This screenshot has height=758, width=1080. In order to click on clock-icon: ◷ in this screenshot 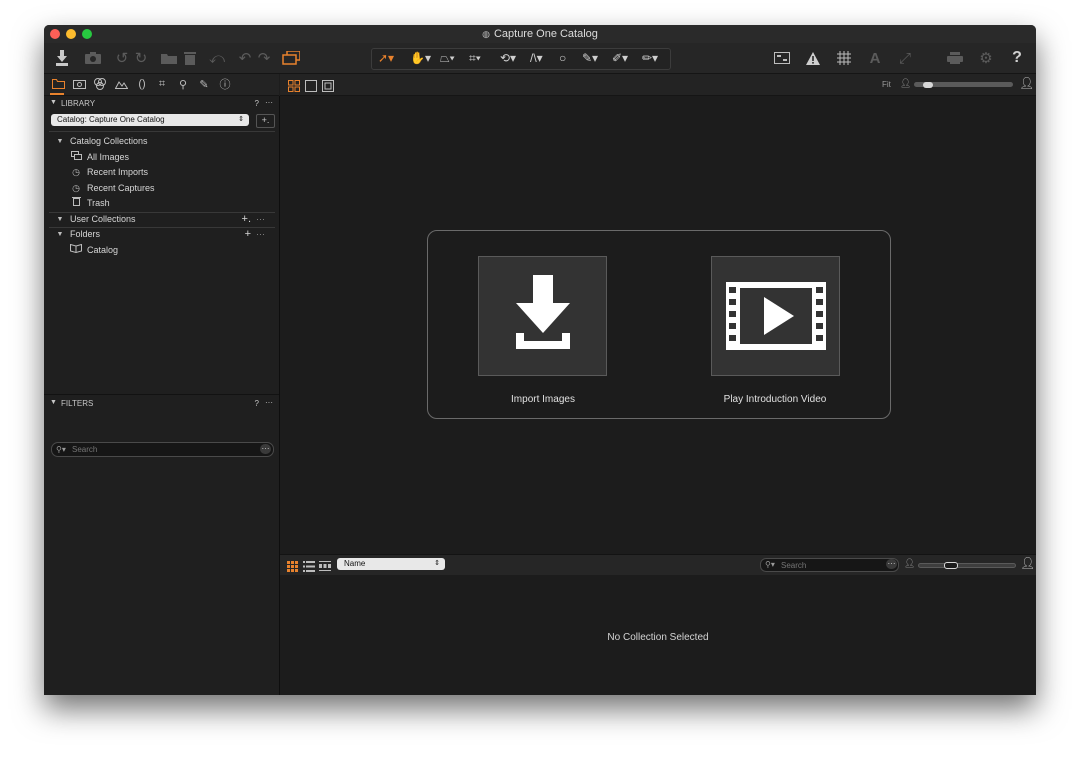, I will do `click(76, 172)`.